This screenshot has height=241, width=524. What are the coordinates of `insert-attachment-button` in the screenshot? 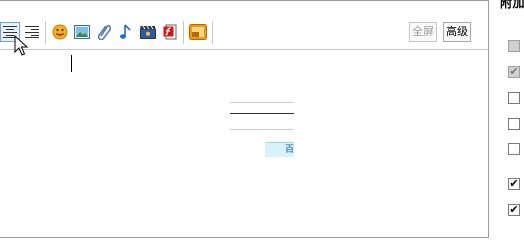 It's located at (104, 32).